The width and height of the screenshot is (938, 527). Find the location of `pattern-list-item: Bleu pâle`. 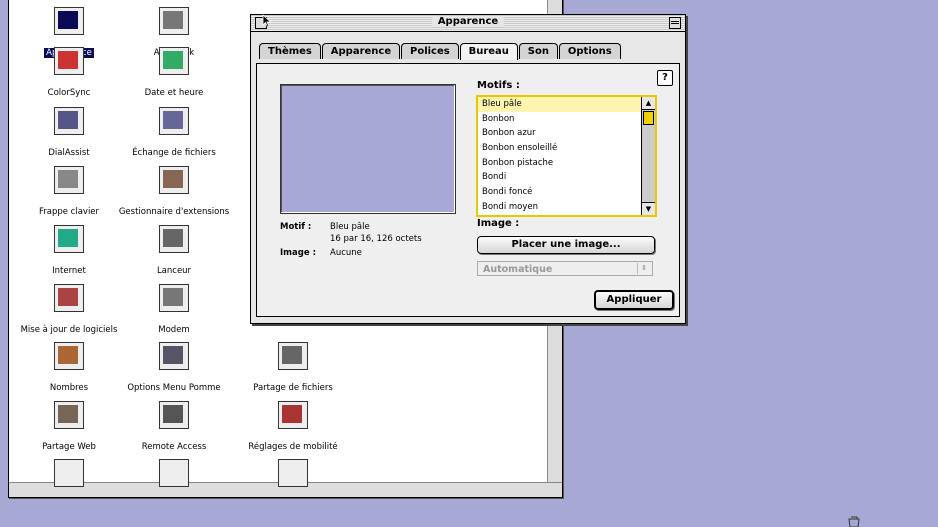

pattern-list-item: Bleu pâle is located at coordinates (559, 104).